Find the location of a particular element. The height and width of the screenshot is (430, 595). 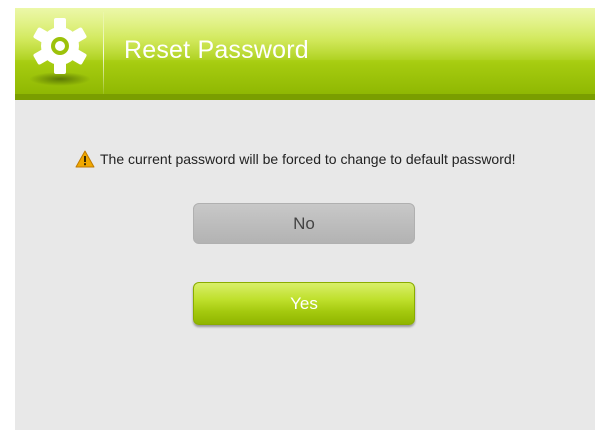

no-button: No is located at coordinates (304, 223).